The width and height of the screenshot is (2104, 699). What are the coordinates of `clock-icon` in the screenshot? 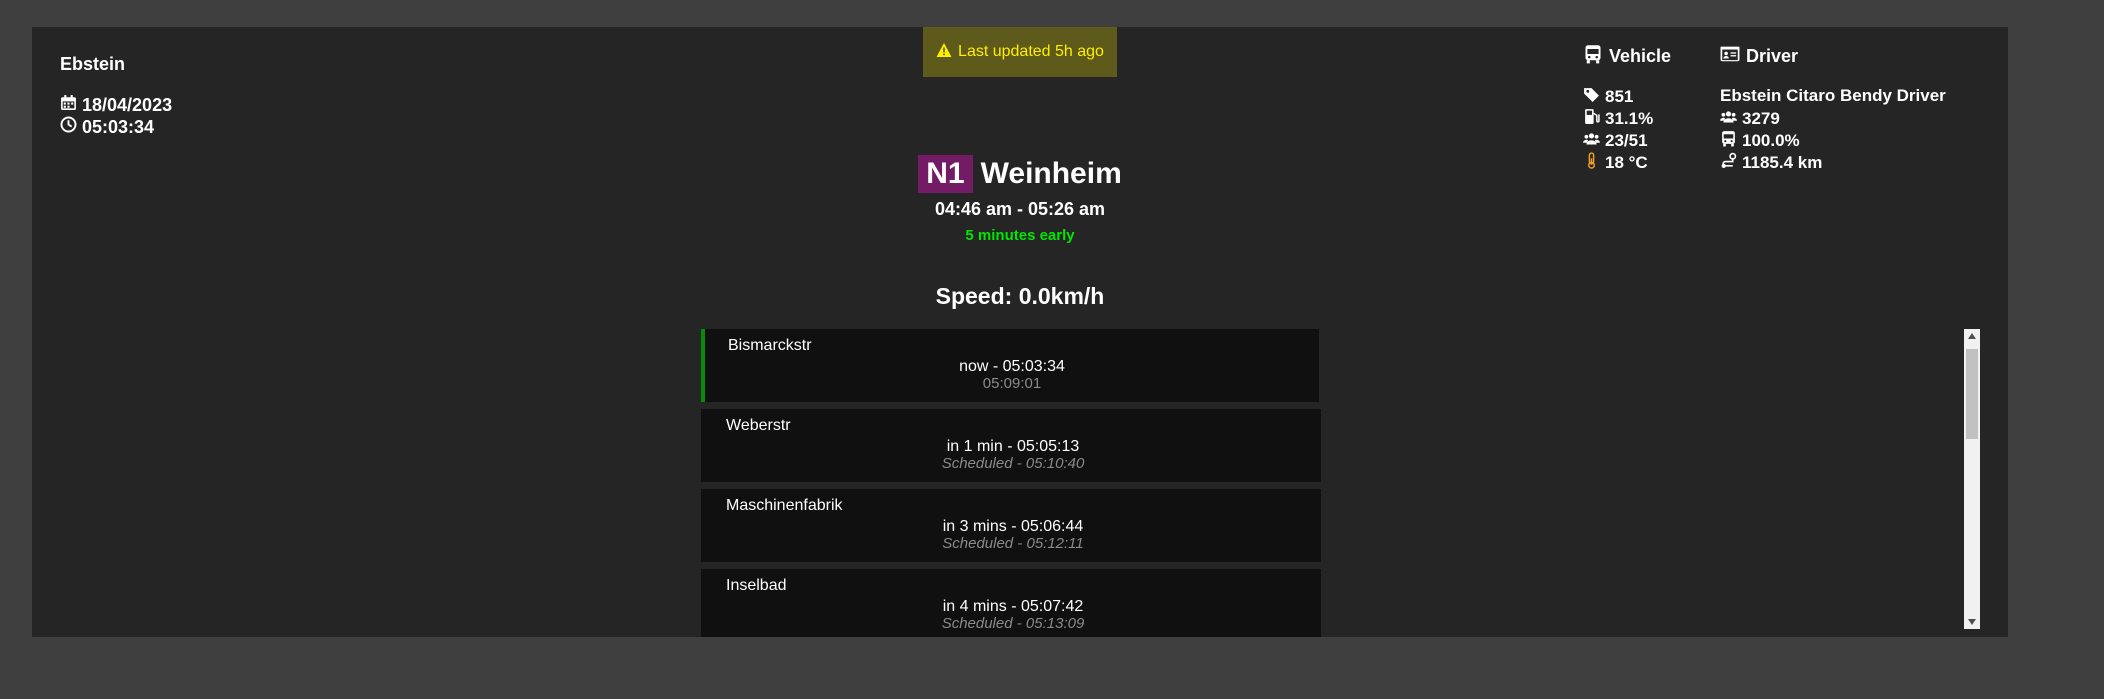 It's located at (68, 127).